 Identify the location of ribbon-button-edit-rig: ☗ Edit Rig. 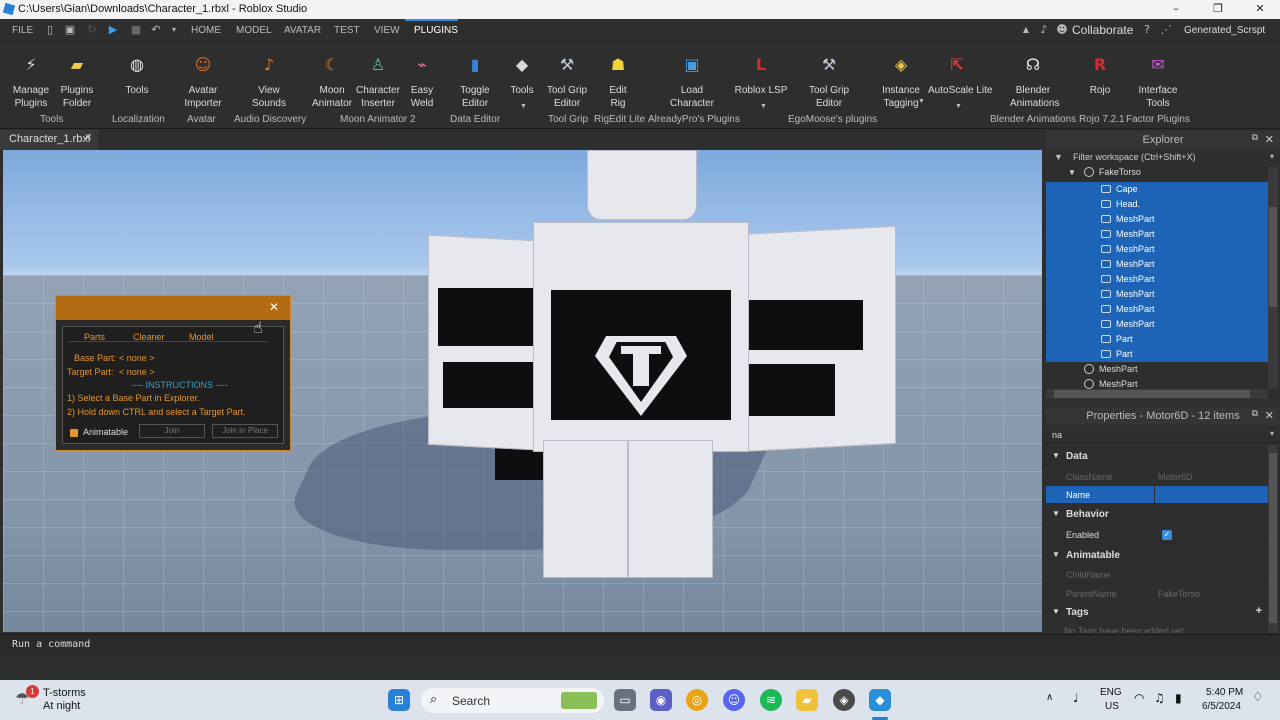
(618, 79).